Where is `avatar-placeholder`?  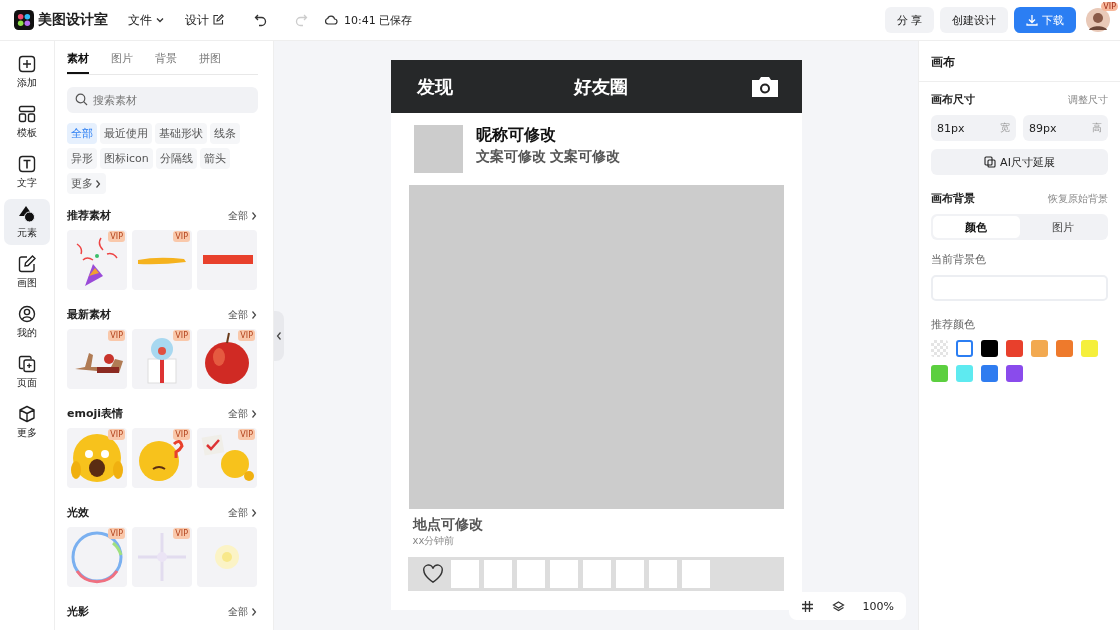 avatar-placeholder is located at coordinates (438, 149).